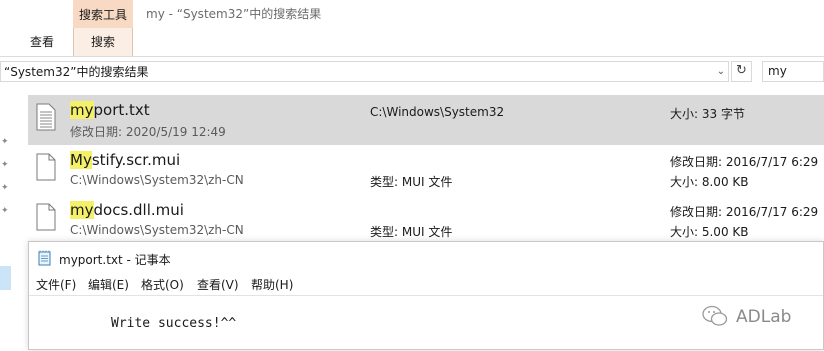  I want to click on address-bar: “System32”中的搜索结果, so click(364, 71).